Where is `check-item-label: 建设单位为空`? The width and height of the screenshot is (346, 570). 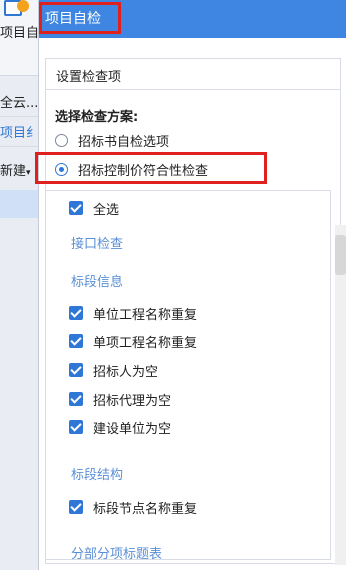 check-item-label: 建设单位为空 is located at coordinates (132, 429).